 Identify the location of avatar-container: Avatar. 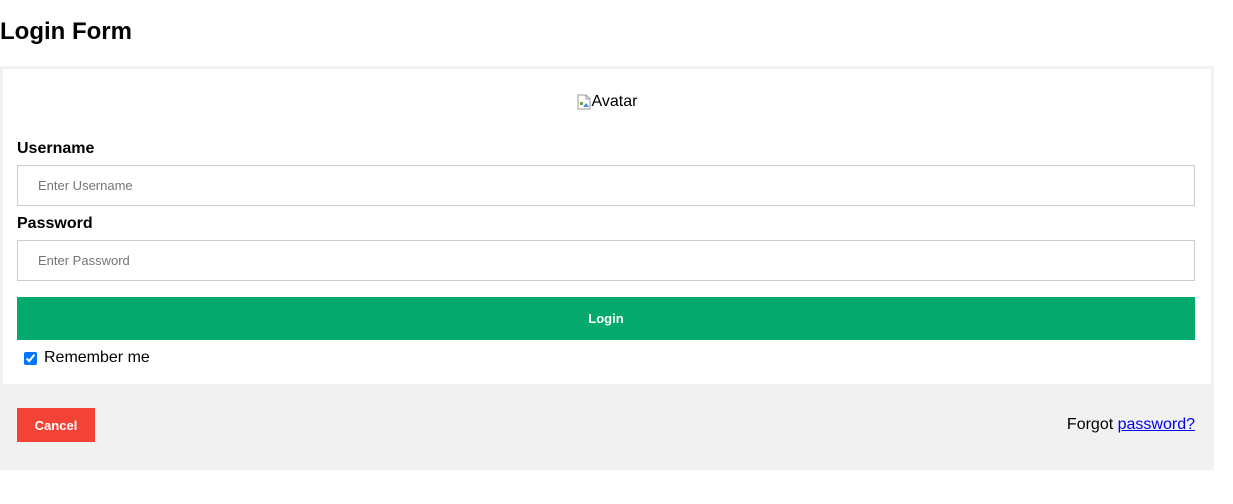
(607, 104).